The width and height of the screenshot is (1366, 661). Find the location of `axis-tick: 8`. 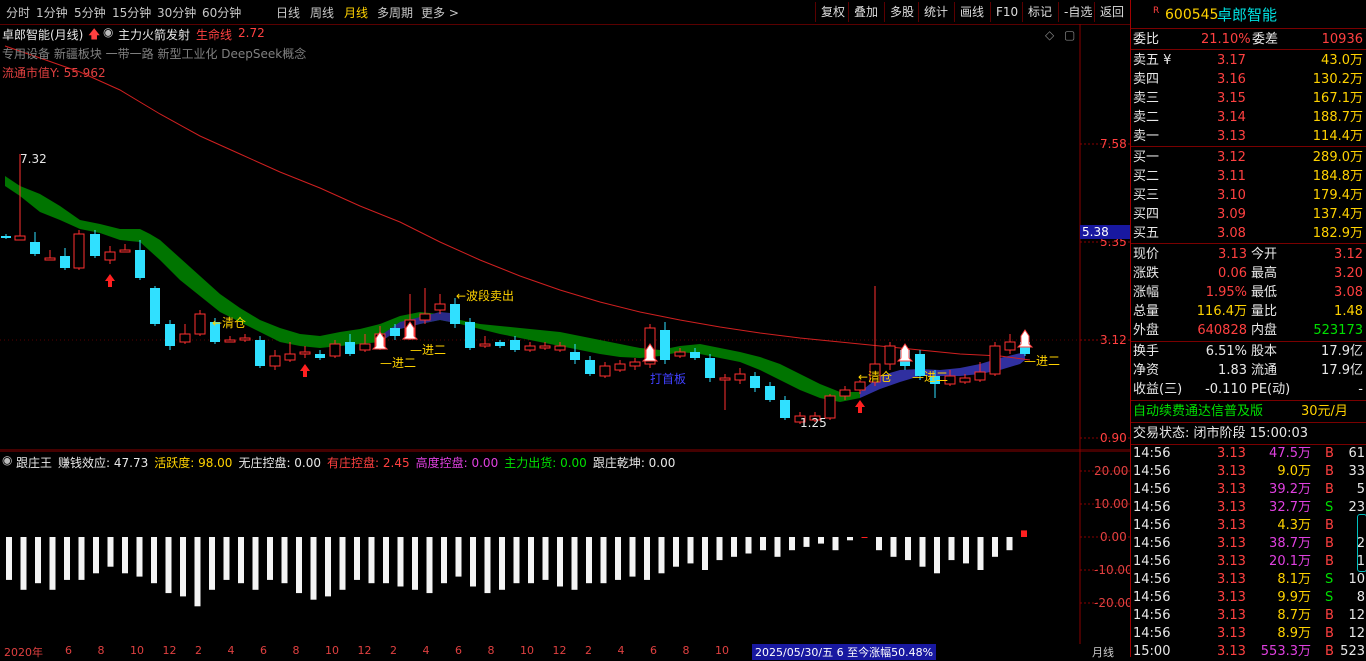

axis-tick: 8 is located at coordinates (101, 650).